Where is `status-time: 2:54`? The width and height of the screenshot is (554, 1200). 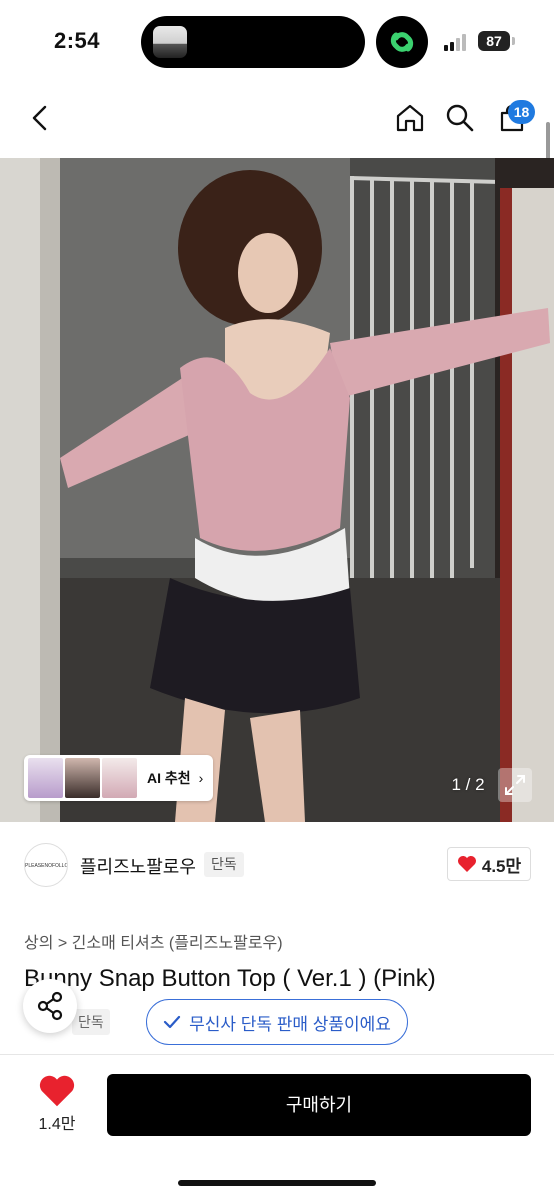 status-time: 2:54 is located at coordinates (77, 40).